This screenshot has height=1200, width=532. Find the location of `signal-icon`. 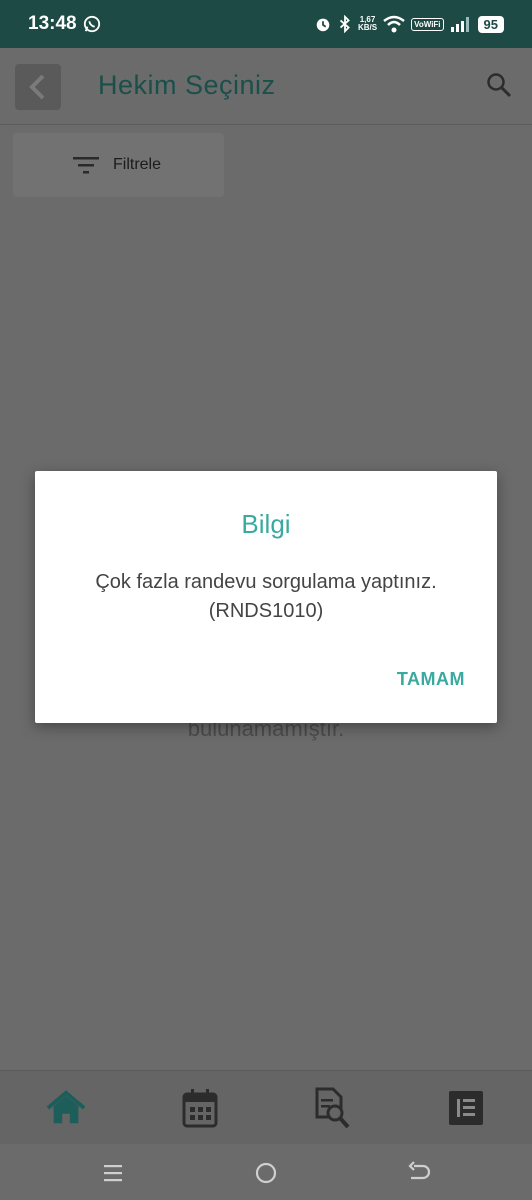

signal-icon is located at coordinates (459, 24).